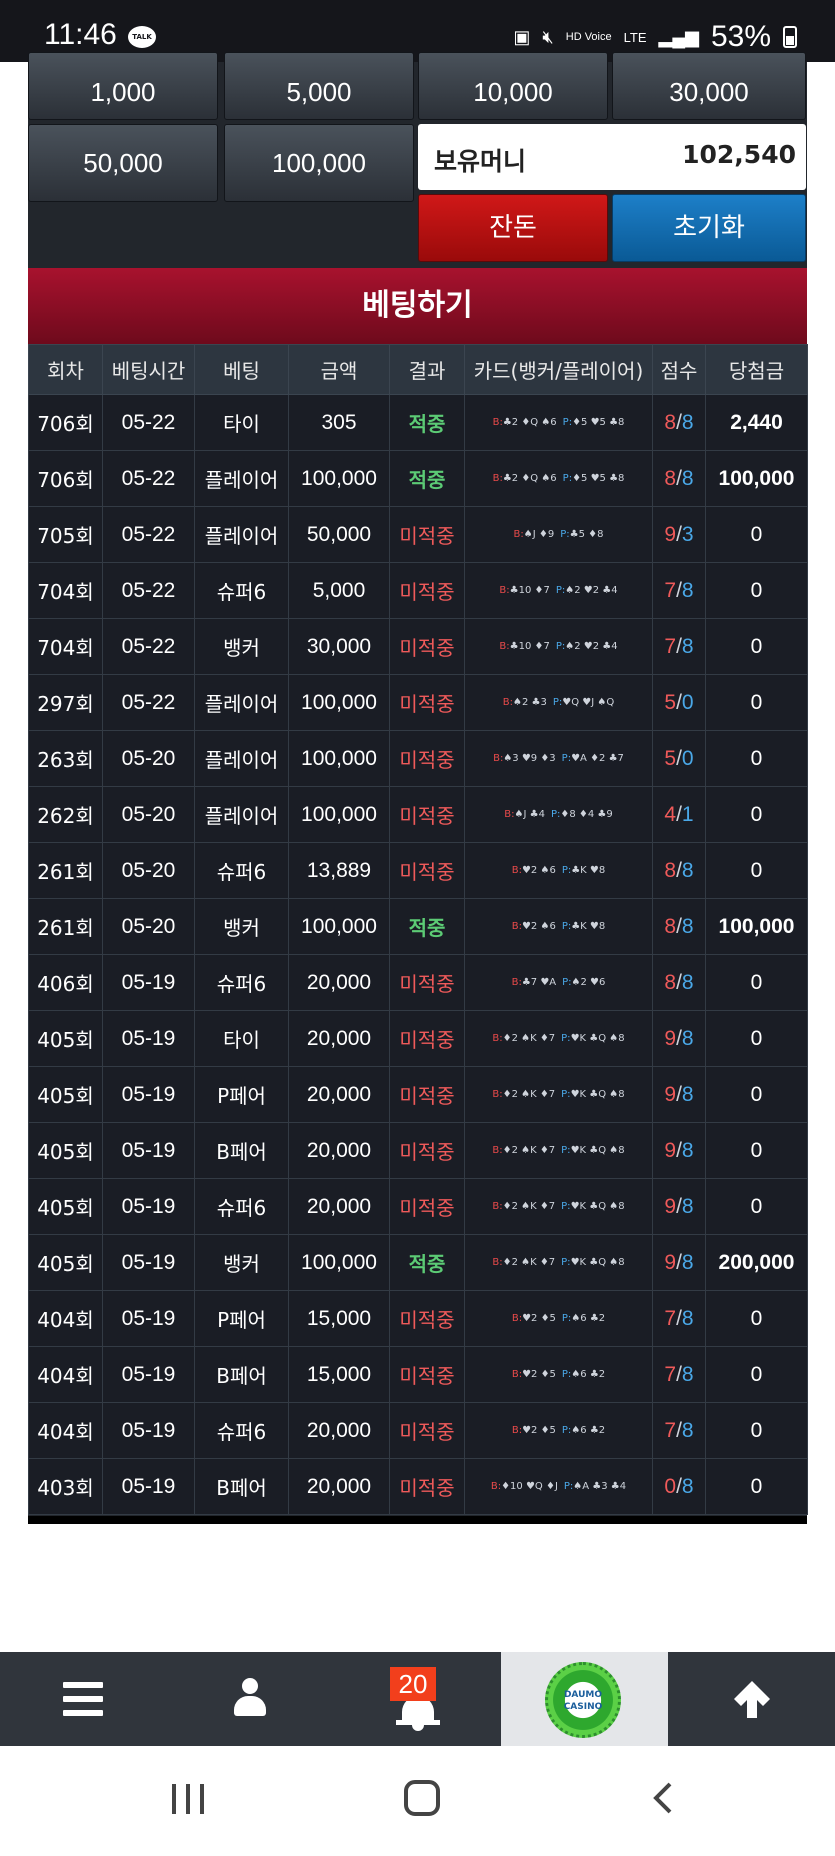 This screenshot has height=1856, width=835. What do you see at coordinates (65, 702) in the screenshot?
I see `cell-round: 297회` at bounding box center [65, 702].